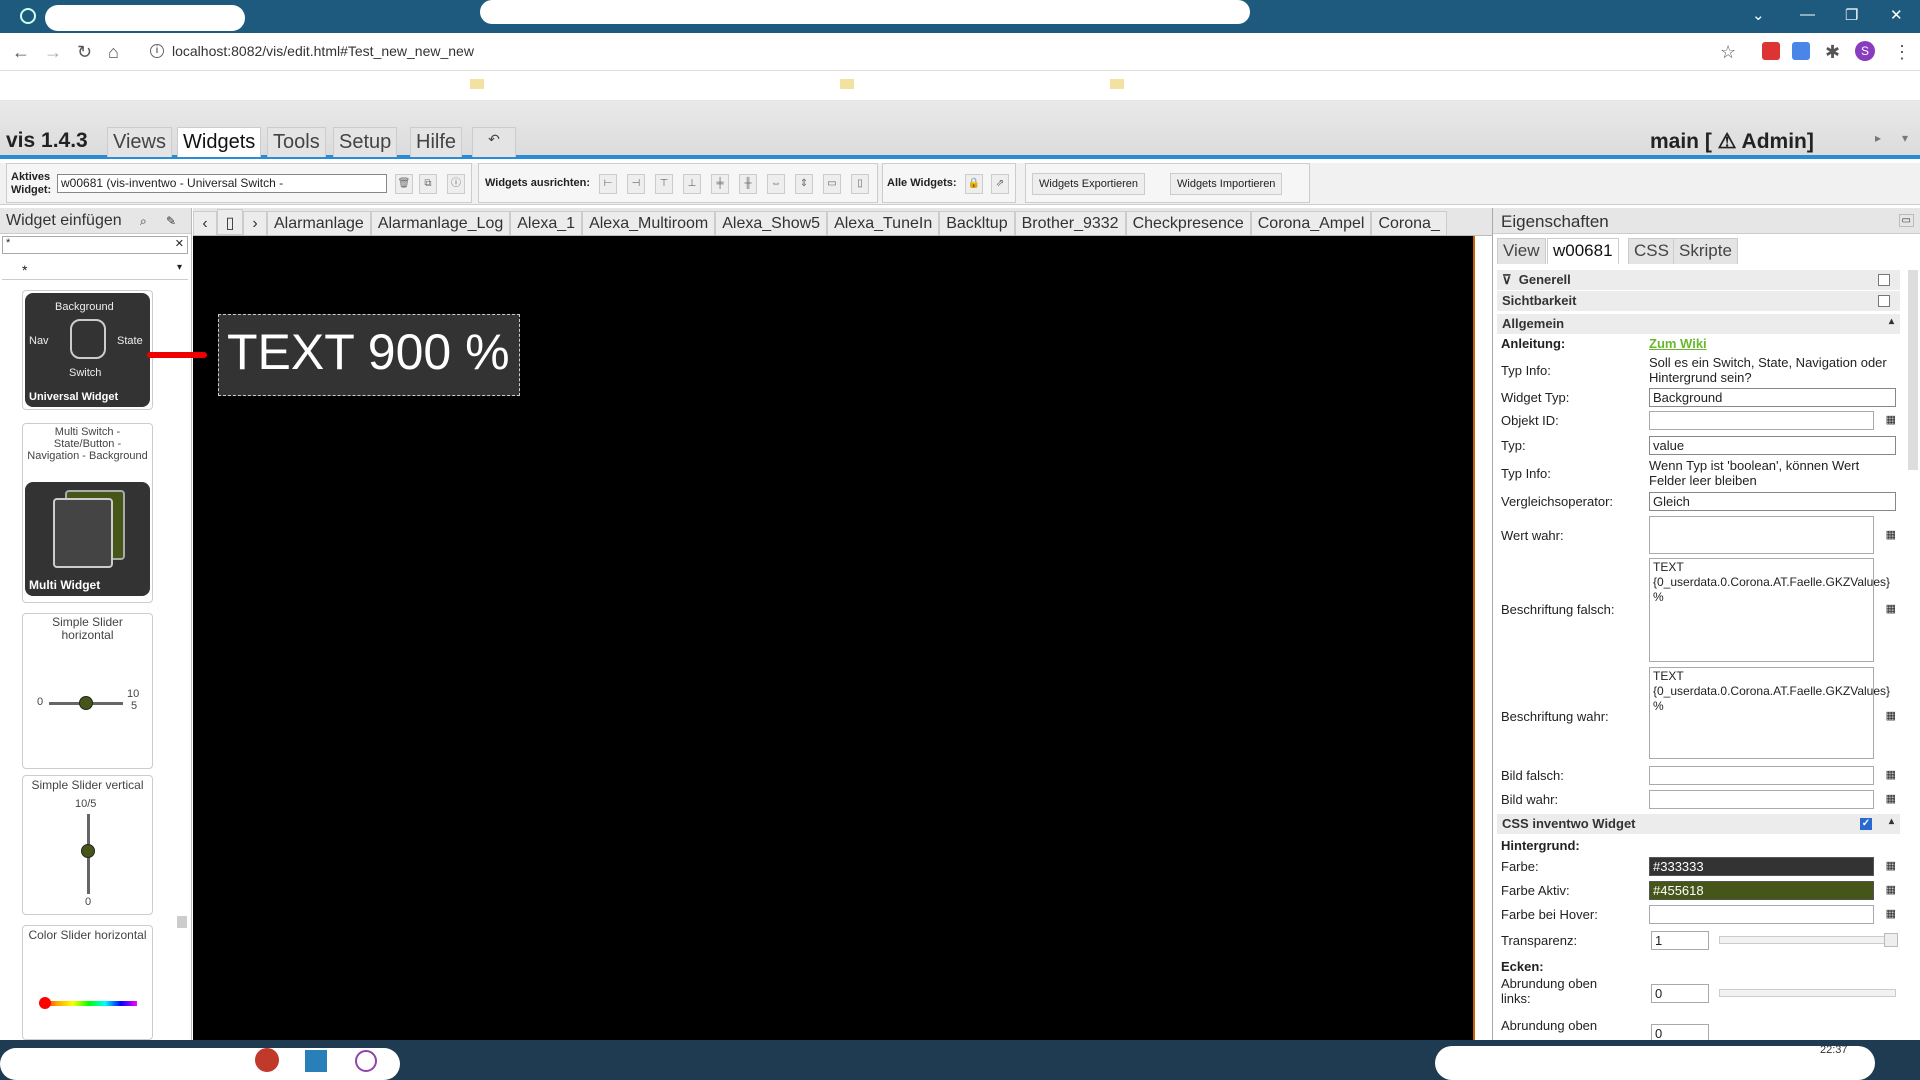 This screenshot has width=1920, height=1080. What do you see at coordinates (1583, 251) in the screenshot?
I see `tab-widget-props: w00681` at bounding box center [1583, 251].